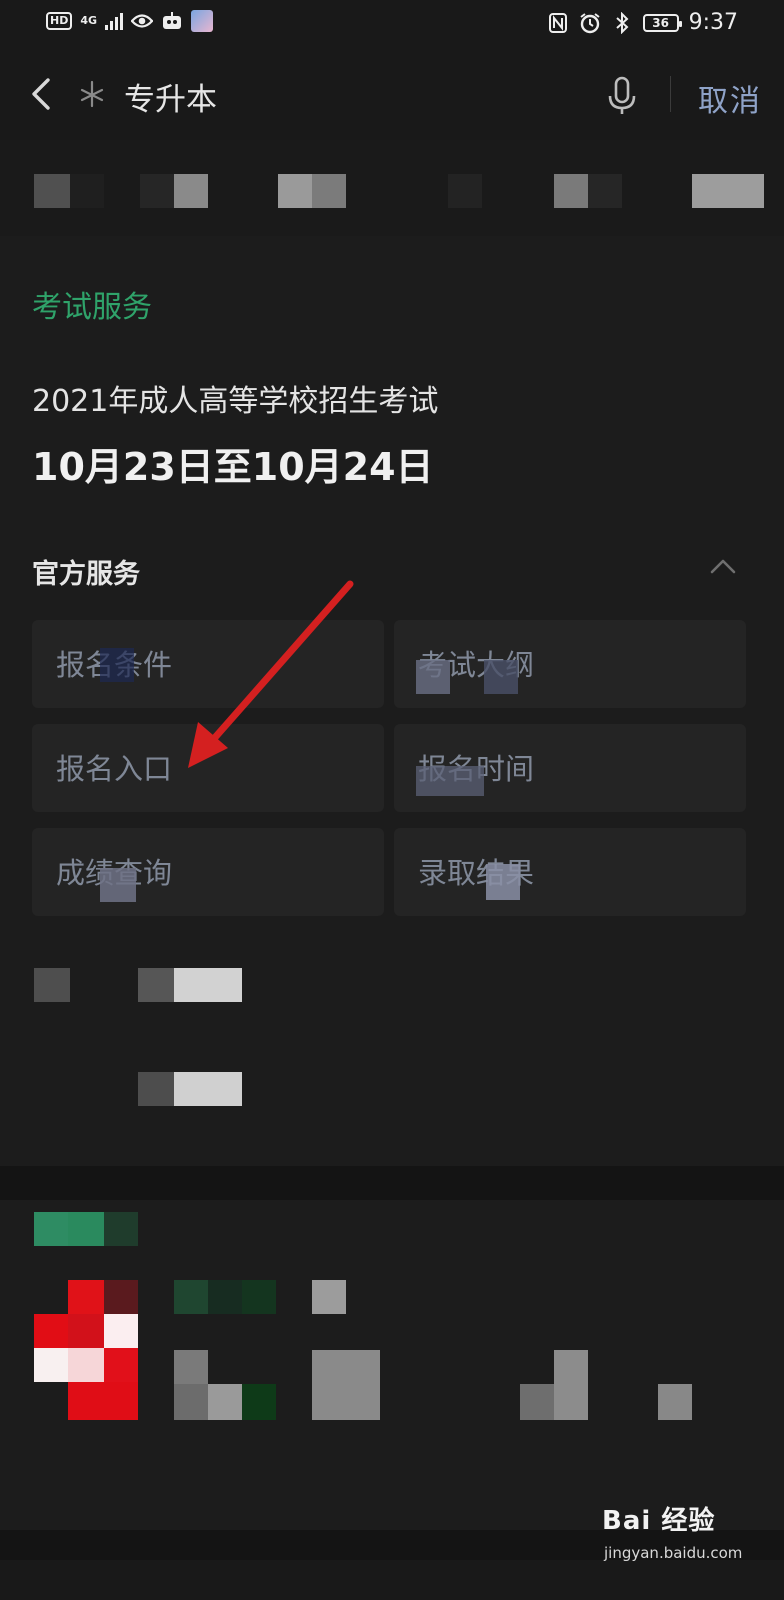  Describe the element at coordinates (89, 20) in the screenshot. I see `network-label: 4G` at that location.